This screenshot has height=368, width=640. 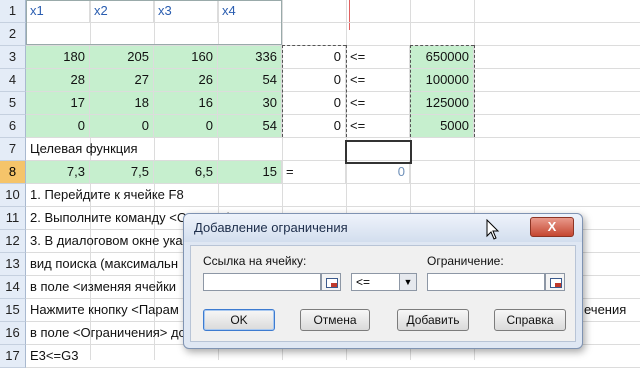 I want to click on row-header: 15, so click(x=13, y=310).